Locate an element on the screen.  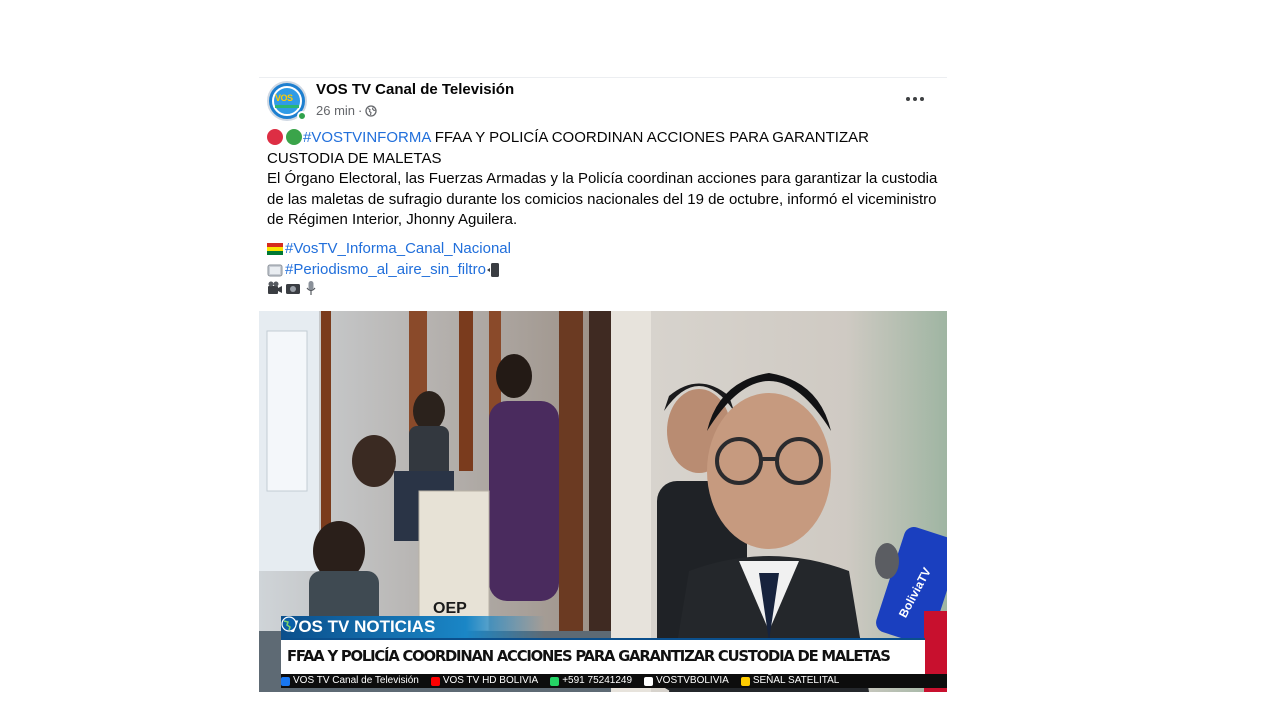
banner-title-text: VOS TV NOTICIAS is located at coordinates (361, 626).